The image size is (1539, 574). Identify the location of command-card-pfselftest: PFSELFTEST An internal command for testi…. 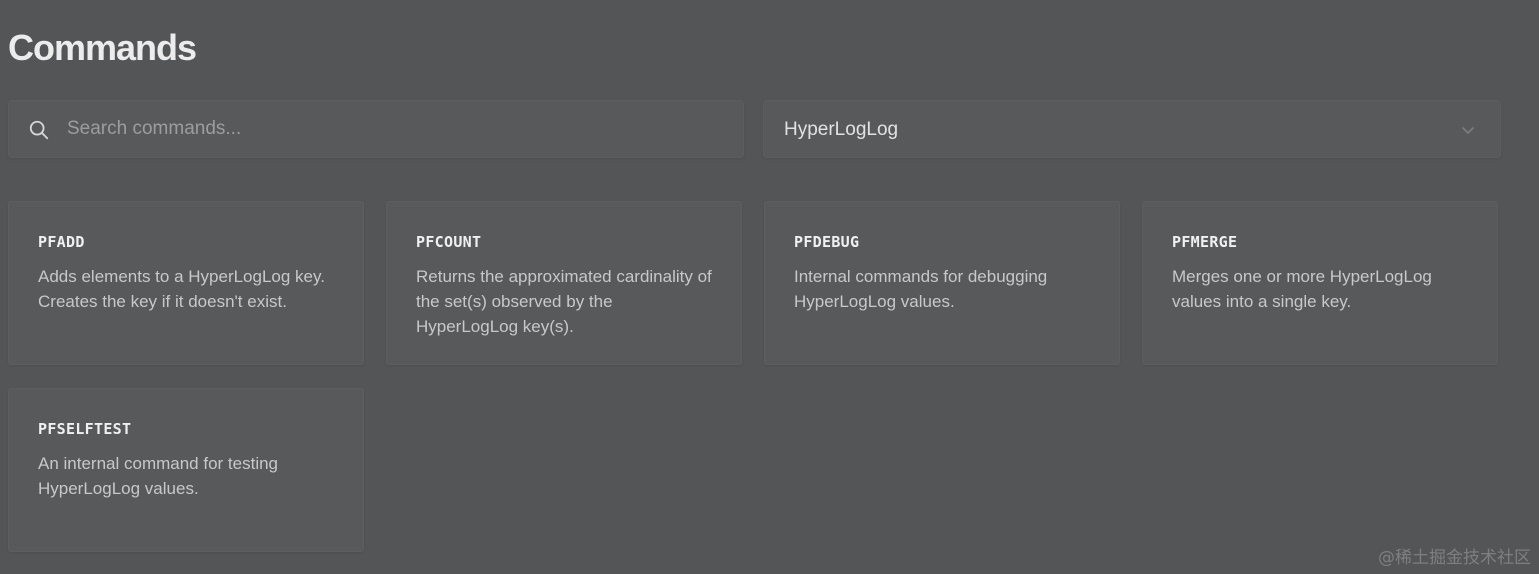
(186, 470).